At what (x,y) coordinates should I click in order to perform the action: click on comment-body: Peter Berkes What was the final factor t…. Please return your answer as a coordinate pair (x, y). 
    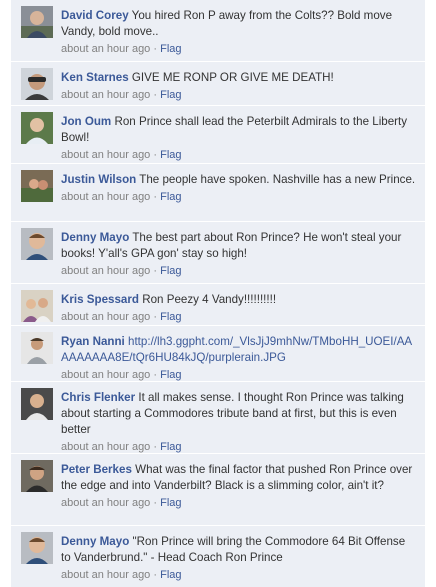
    Looking at the image, I should click on (239, 486).